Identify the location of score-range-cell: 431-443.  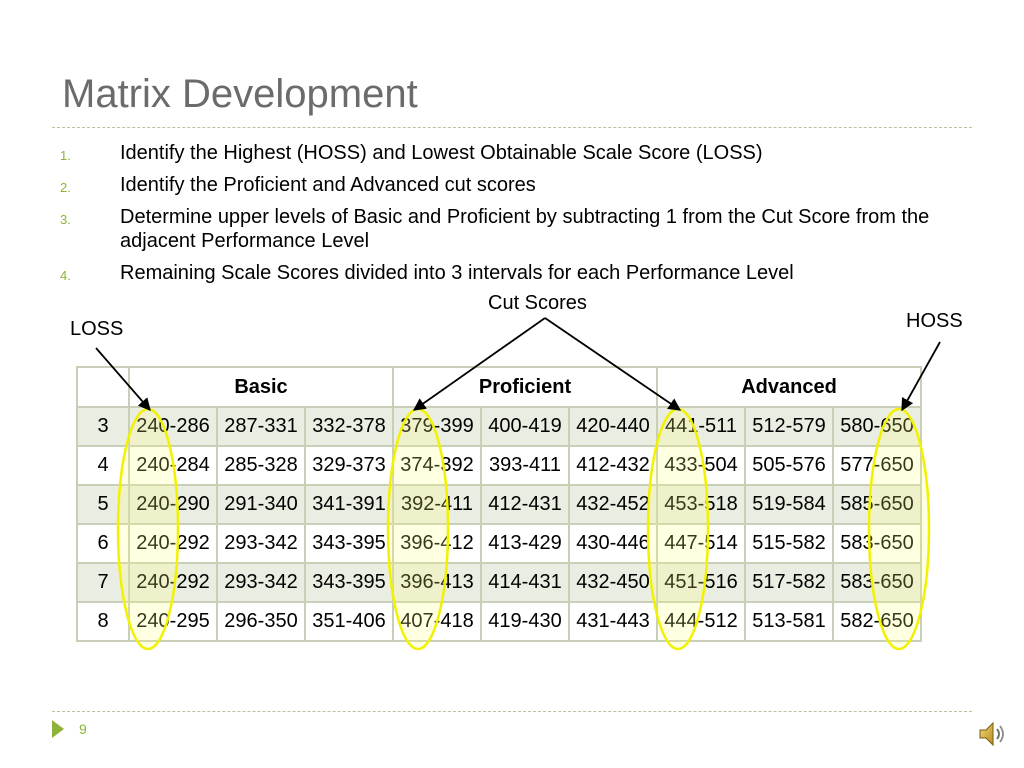
(613, 621).